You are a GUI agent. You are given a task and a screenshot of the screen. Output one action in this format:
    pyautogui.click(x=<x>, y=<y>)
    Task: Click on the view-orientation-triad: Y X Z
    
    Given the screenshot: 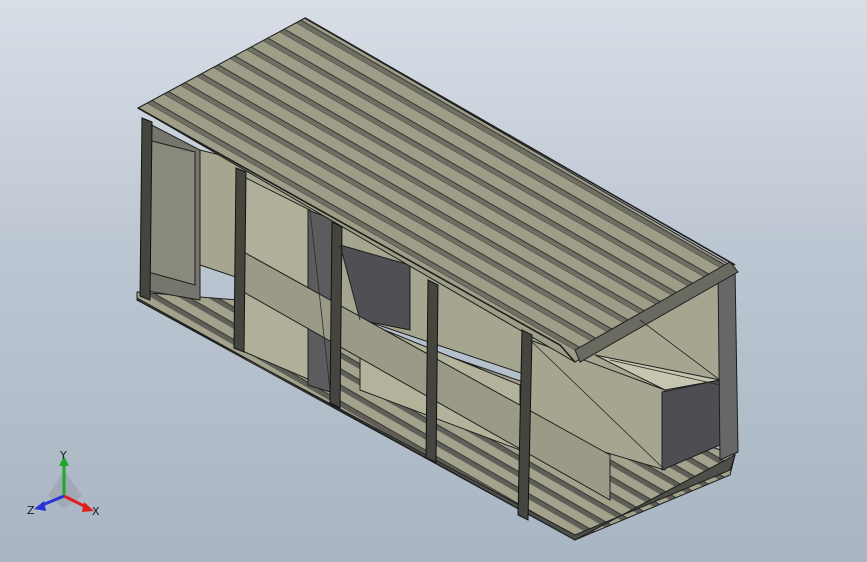 What is the action you would take?
    pyautogui.click(x=63, y=484)
    